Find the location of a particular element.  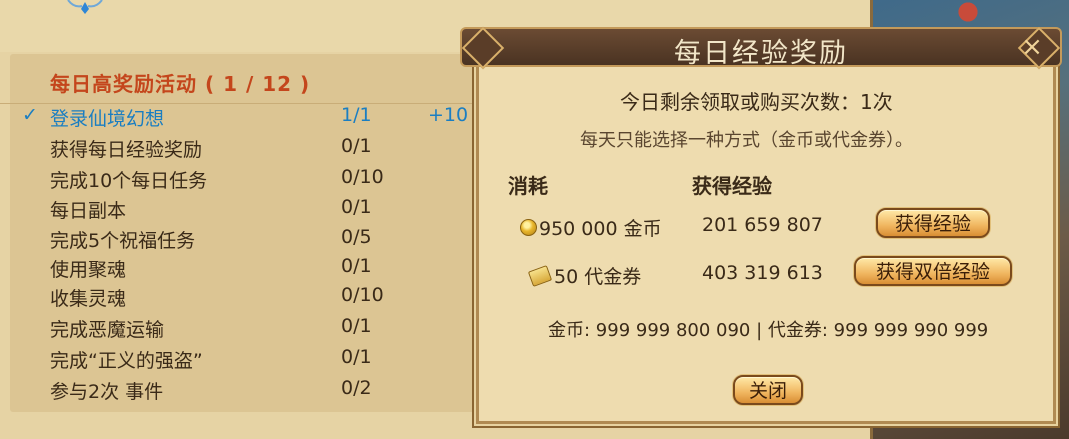

voucher-cost: 50 代金券 is located at coordinates (584, 275).